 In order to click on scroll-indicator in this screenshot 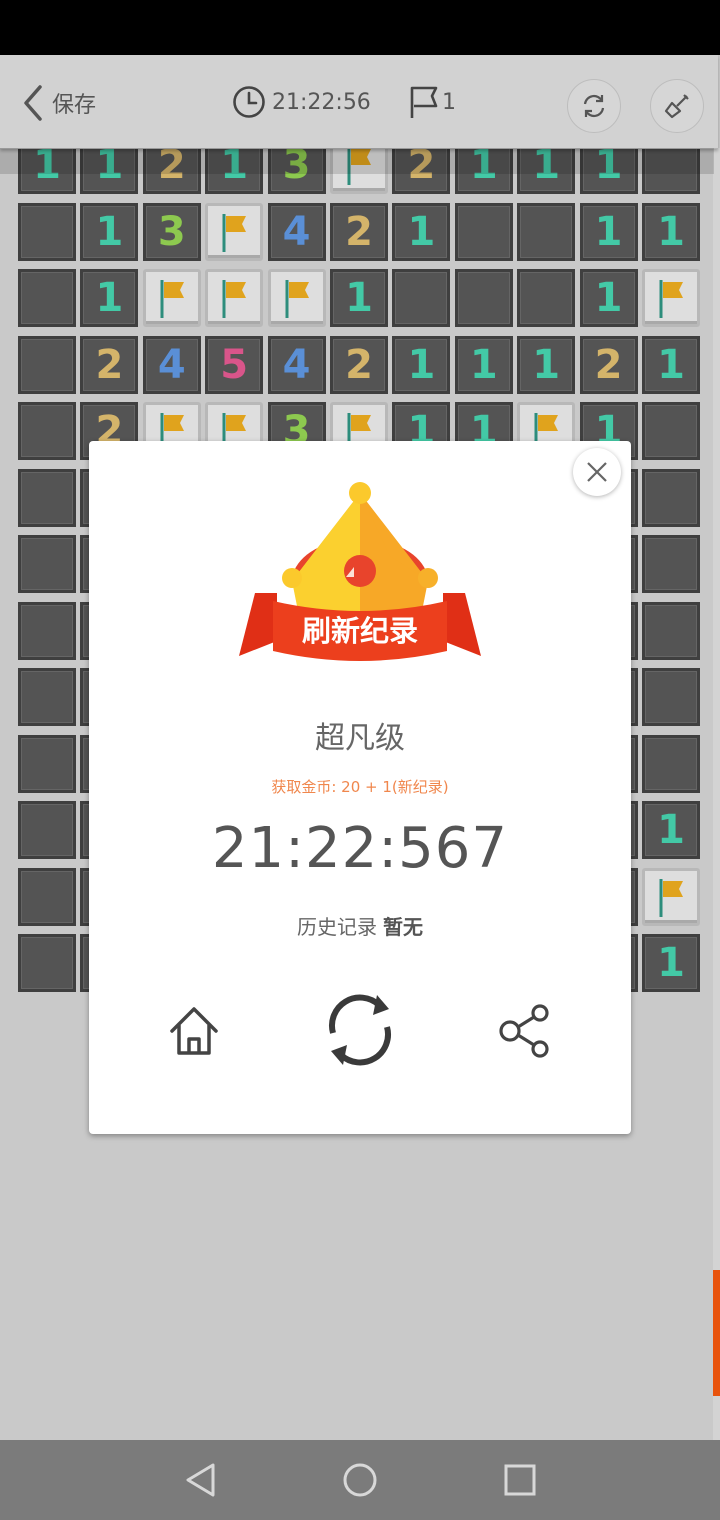, I will do `click(716, 1333)`.